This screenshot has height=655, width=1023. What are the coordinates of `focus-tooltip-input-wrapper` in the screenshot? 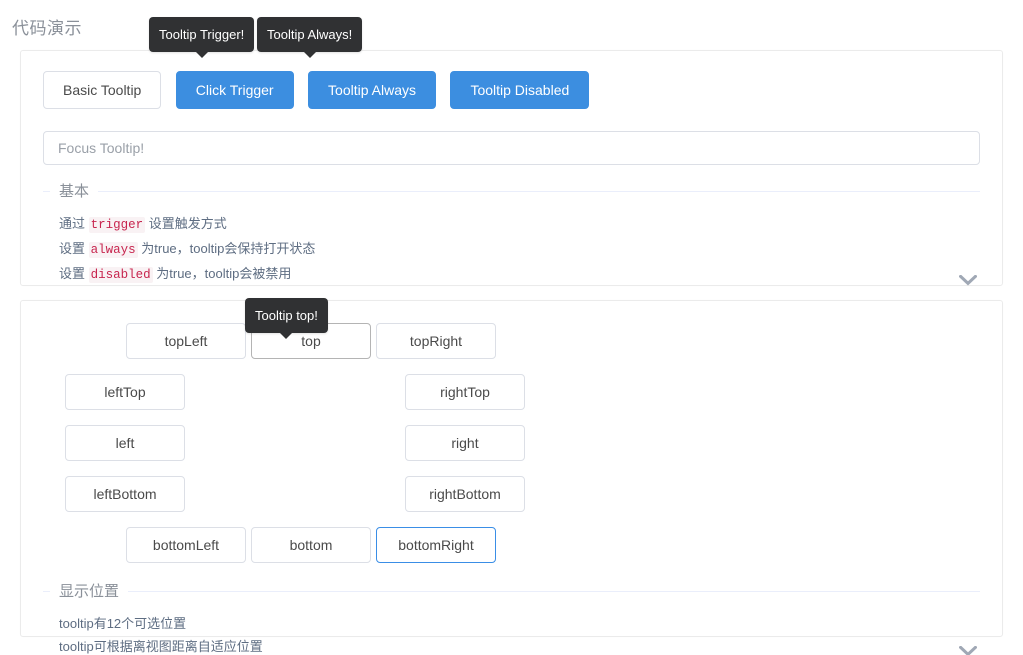 It's located at (511, 148).